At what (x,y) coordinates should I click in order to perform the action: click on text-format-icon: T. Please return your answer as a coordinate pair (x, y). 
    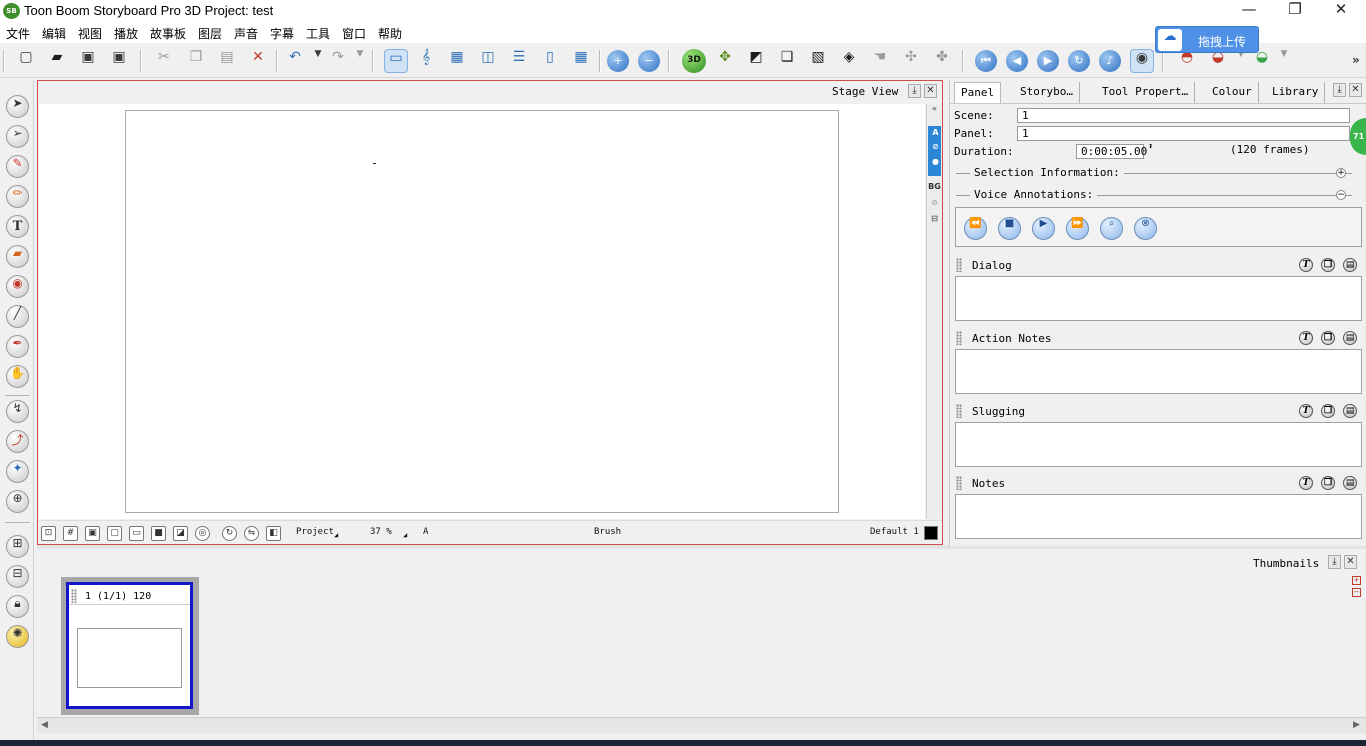
    Looking at the image, I should click on (1306, 483).